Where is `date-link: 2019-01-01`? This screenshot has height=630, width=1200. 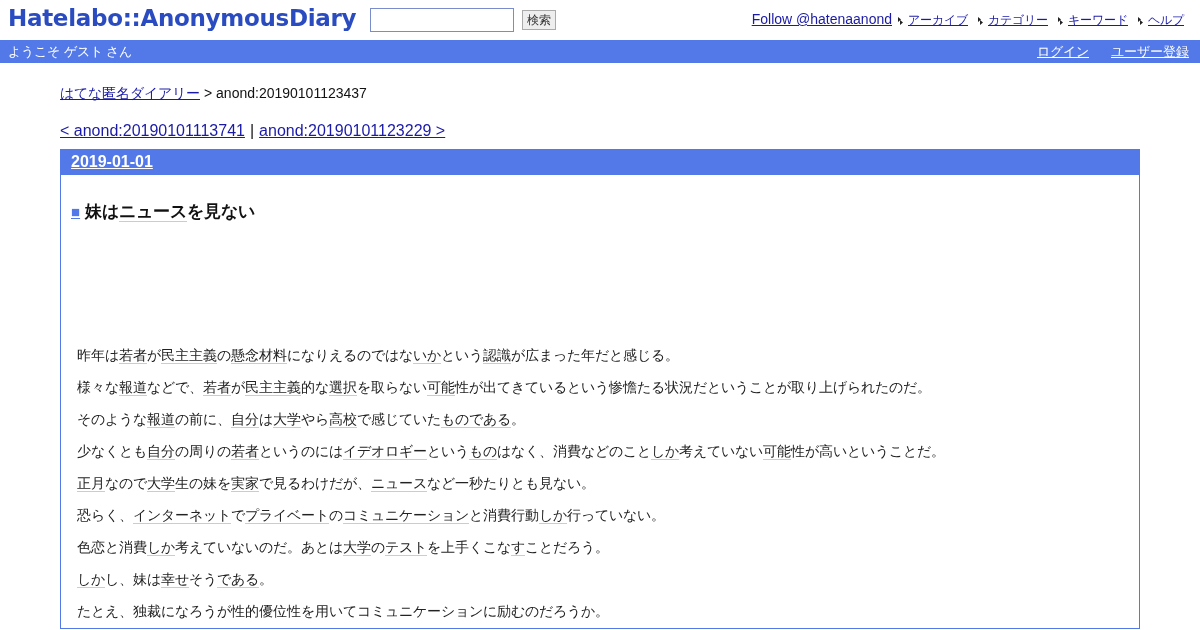 date-link: 2019-01-01 is located at coordinates (112, 162).